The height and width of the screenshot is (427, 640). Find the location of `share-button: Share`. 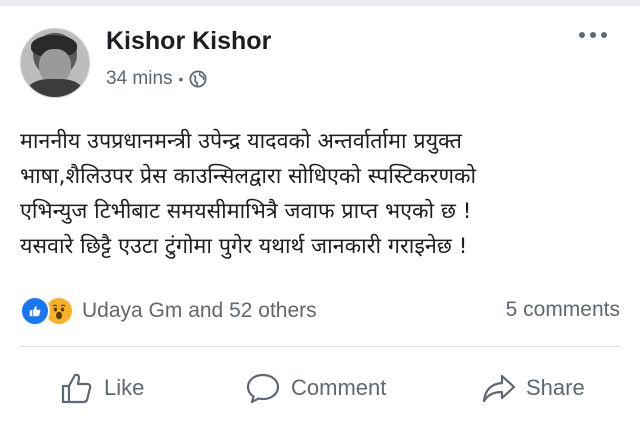

share-button: Share is located at coordinates (533, 388).